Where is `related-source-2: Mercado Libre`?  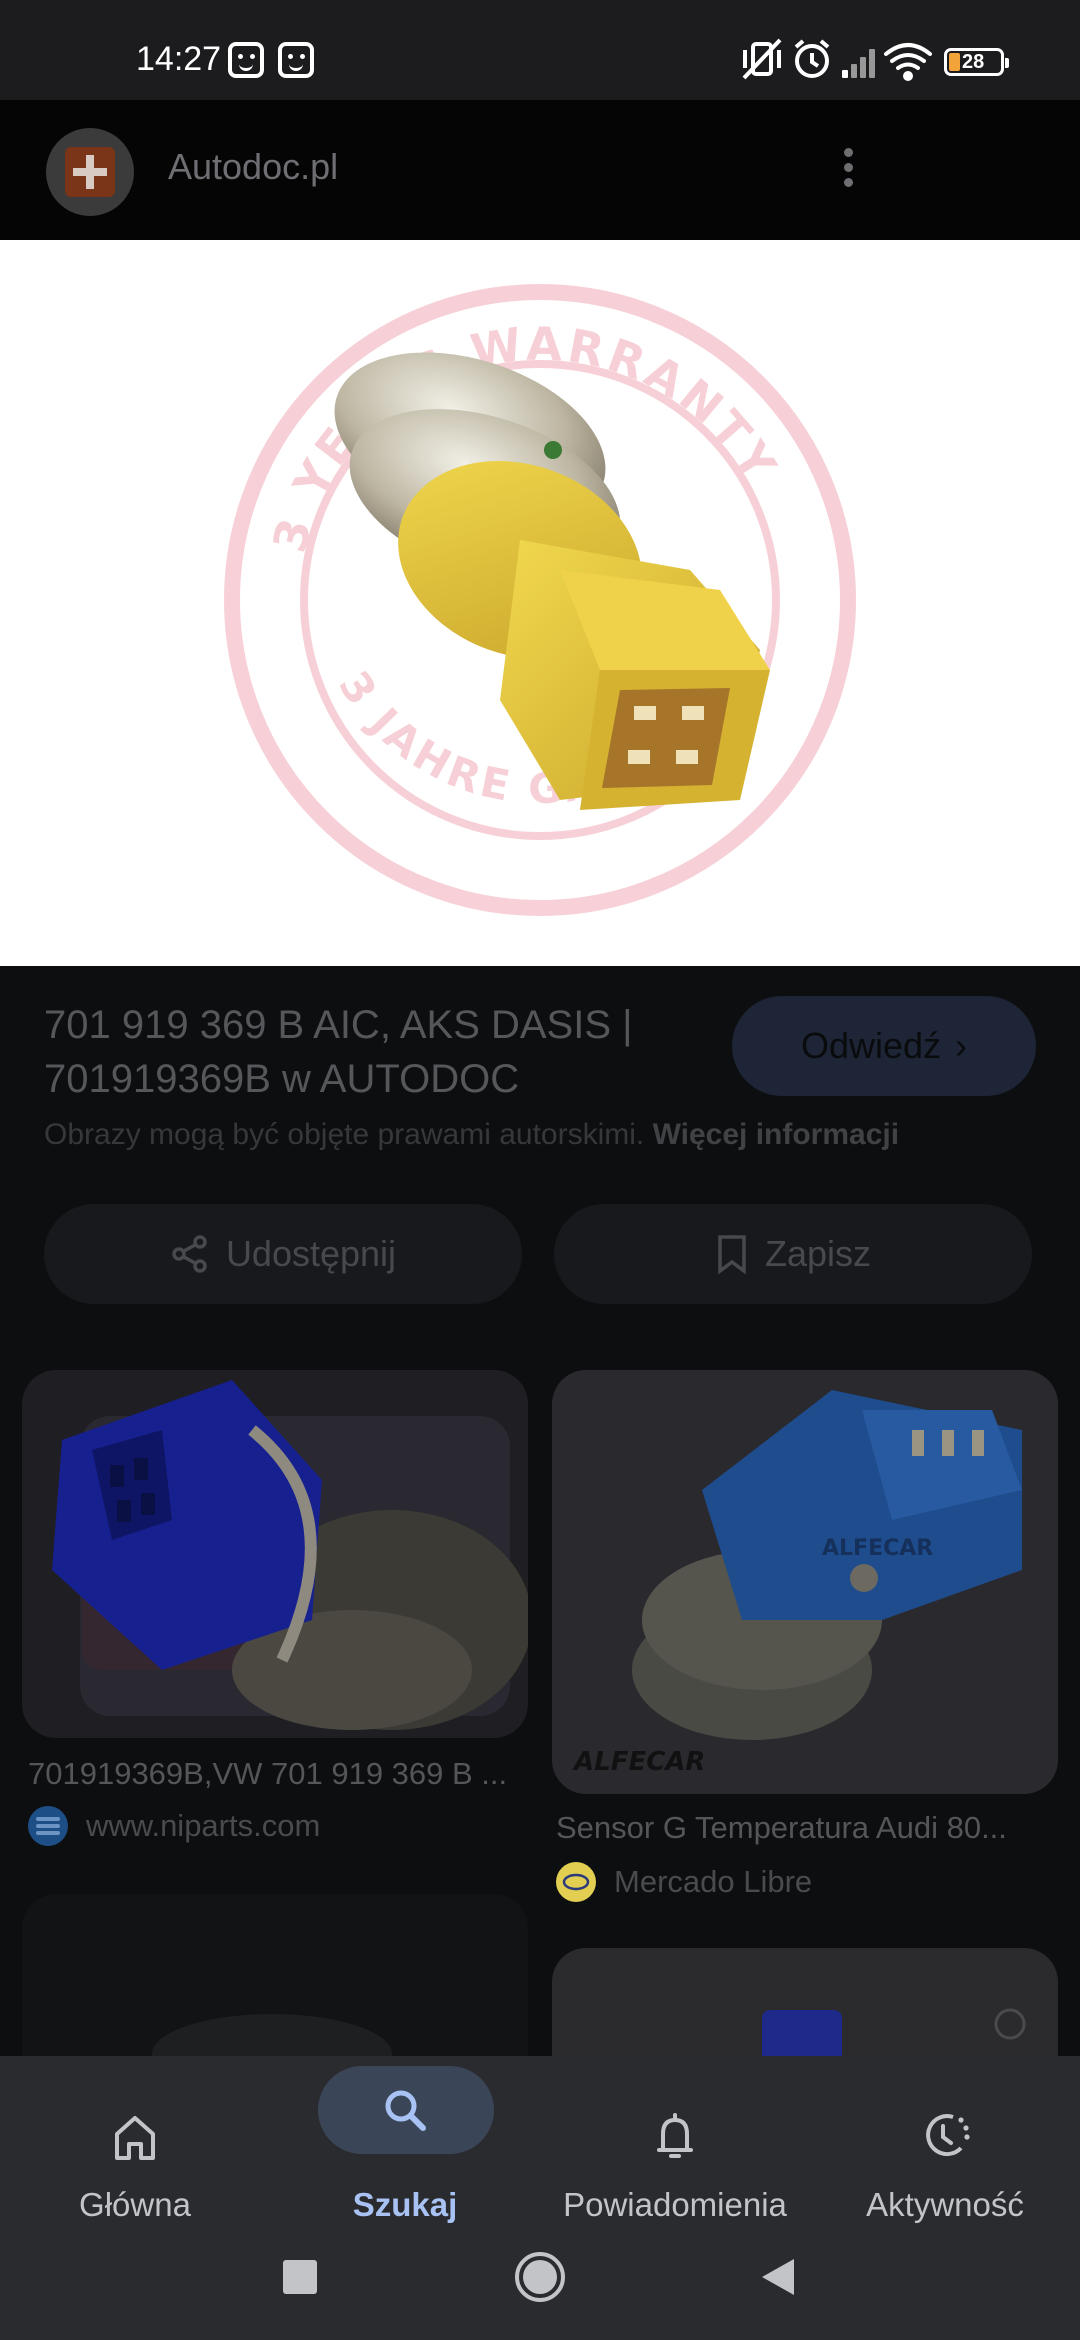 related-source-2: Mercado Libre is located at coordinates (684, 1882).